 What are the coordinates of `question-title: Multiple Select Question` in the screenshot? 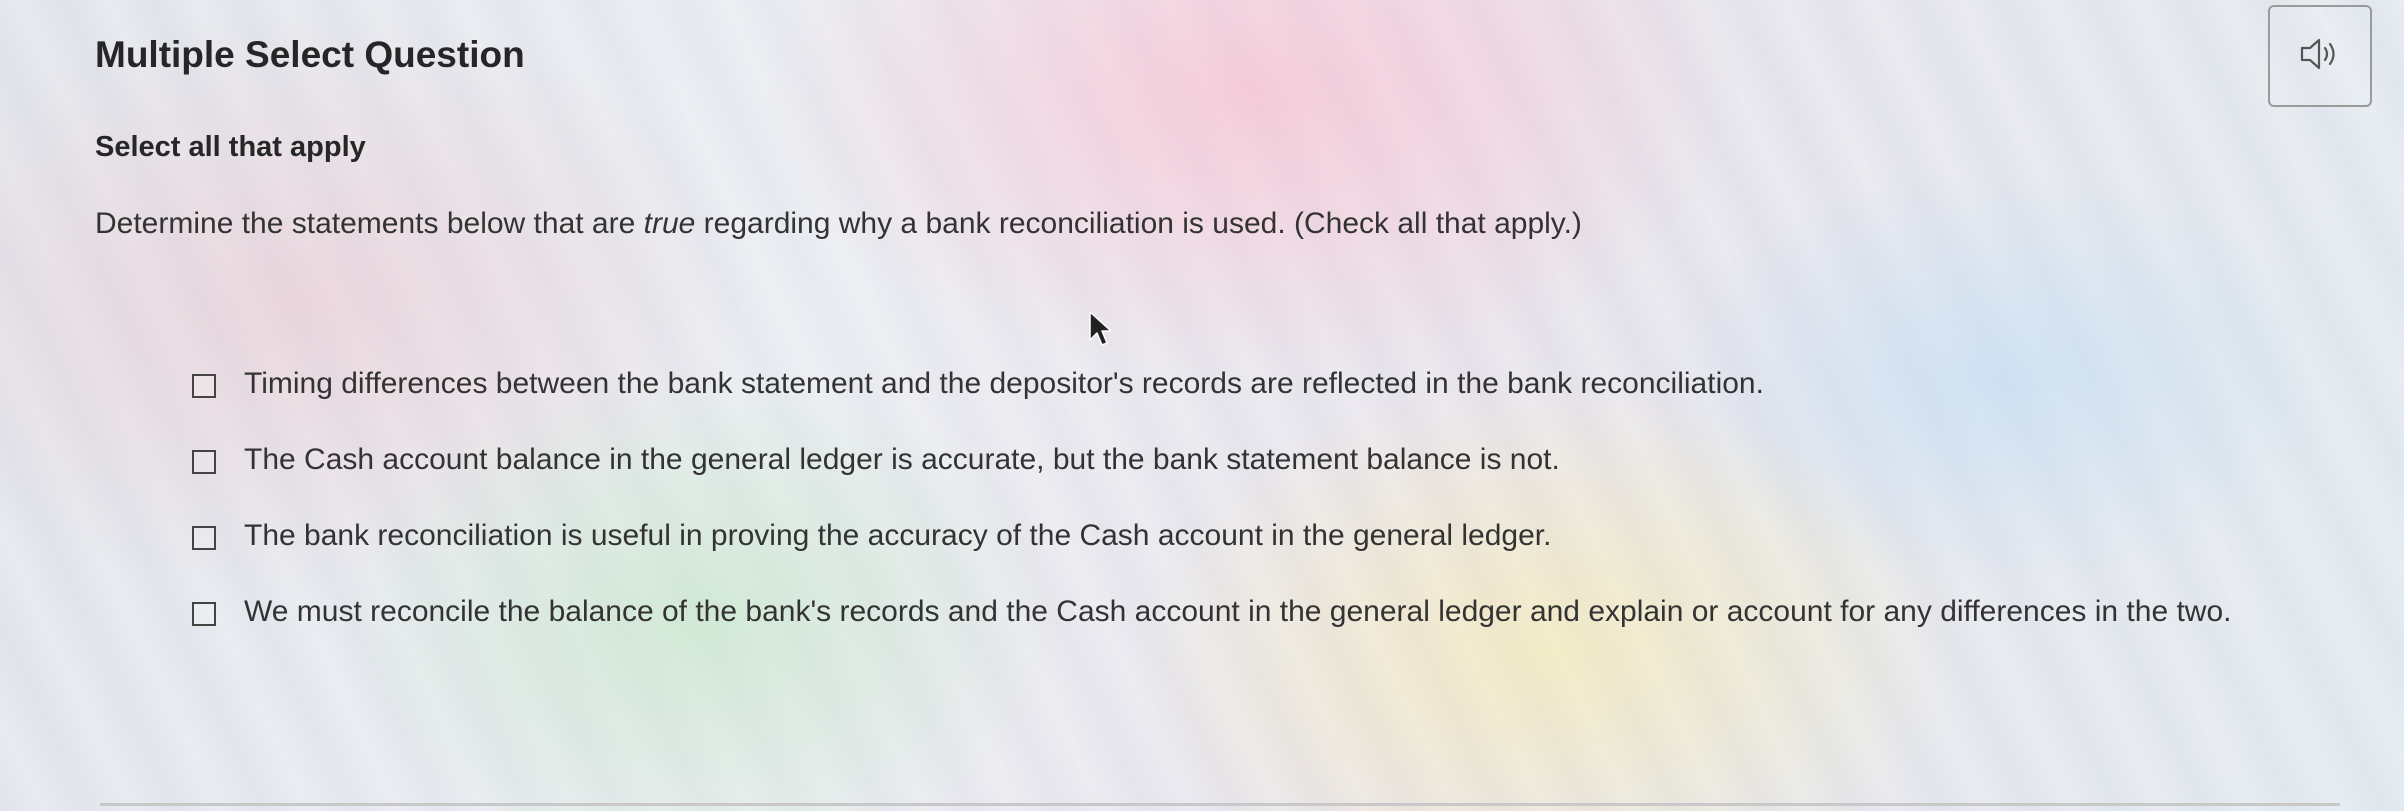 It's located at (310, 54).